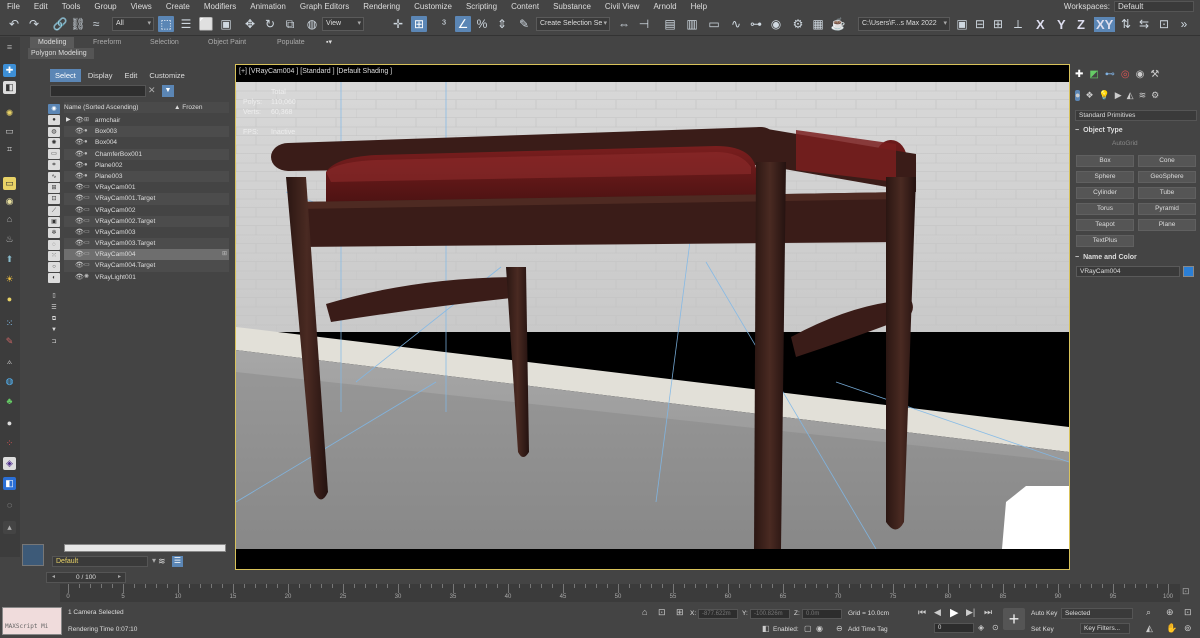 The width and height of the screenshot is (1200, 638). I want to click on tab-display: Display, so click(100, 75).